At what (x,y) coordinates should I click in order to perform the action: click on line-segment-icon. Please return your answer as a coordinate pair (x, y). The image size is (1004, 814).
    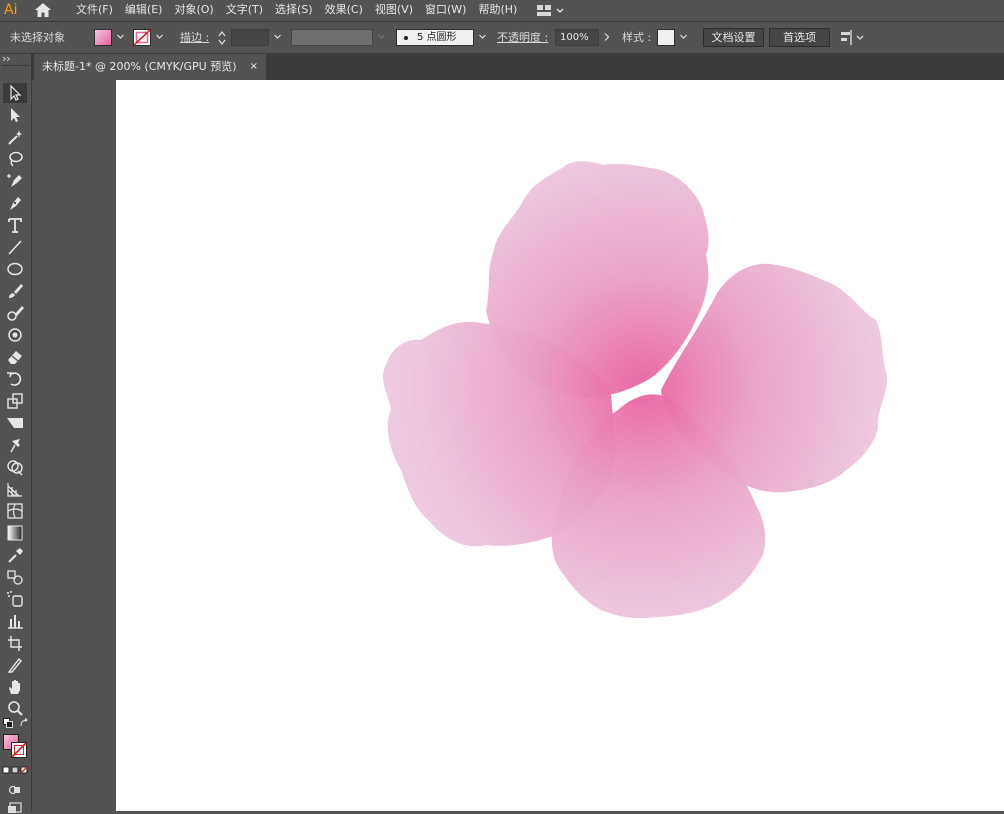
    Looking at the image, I should click on (15, 247).